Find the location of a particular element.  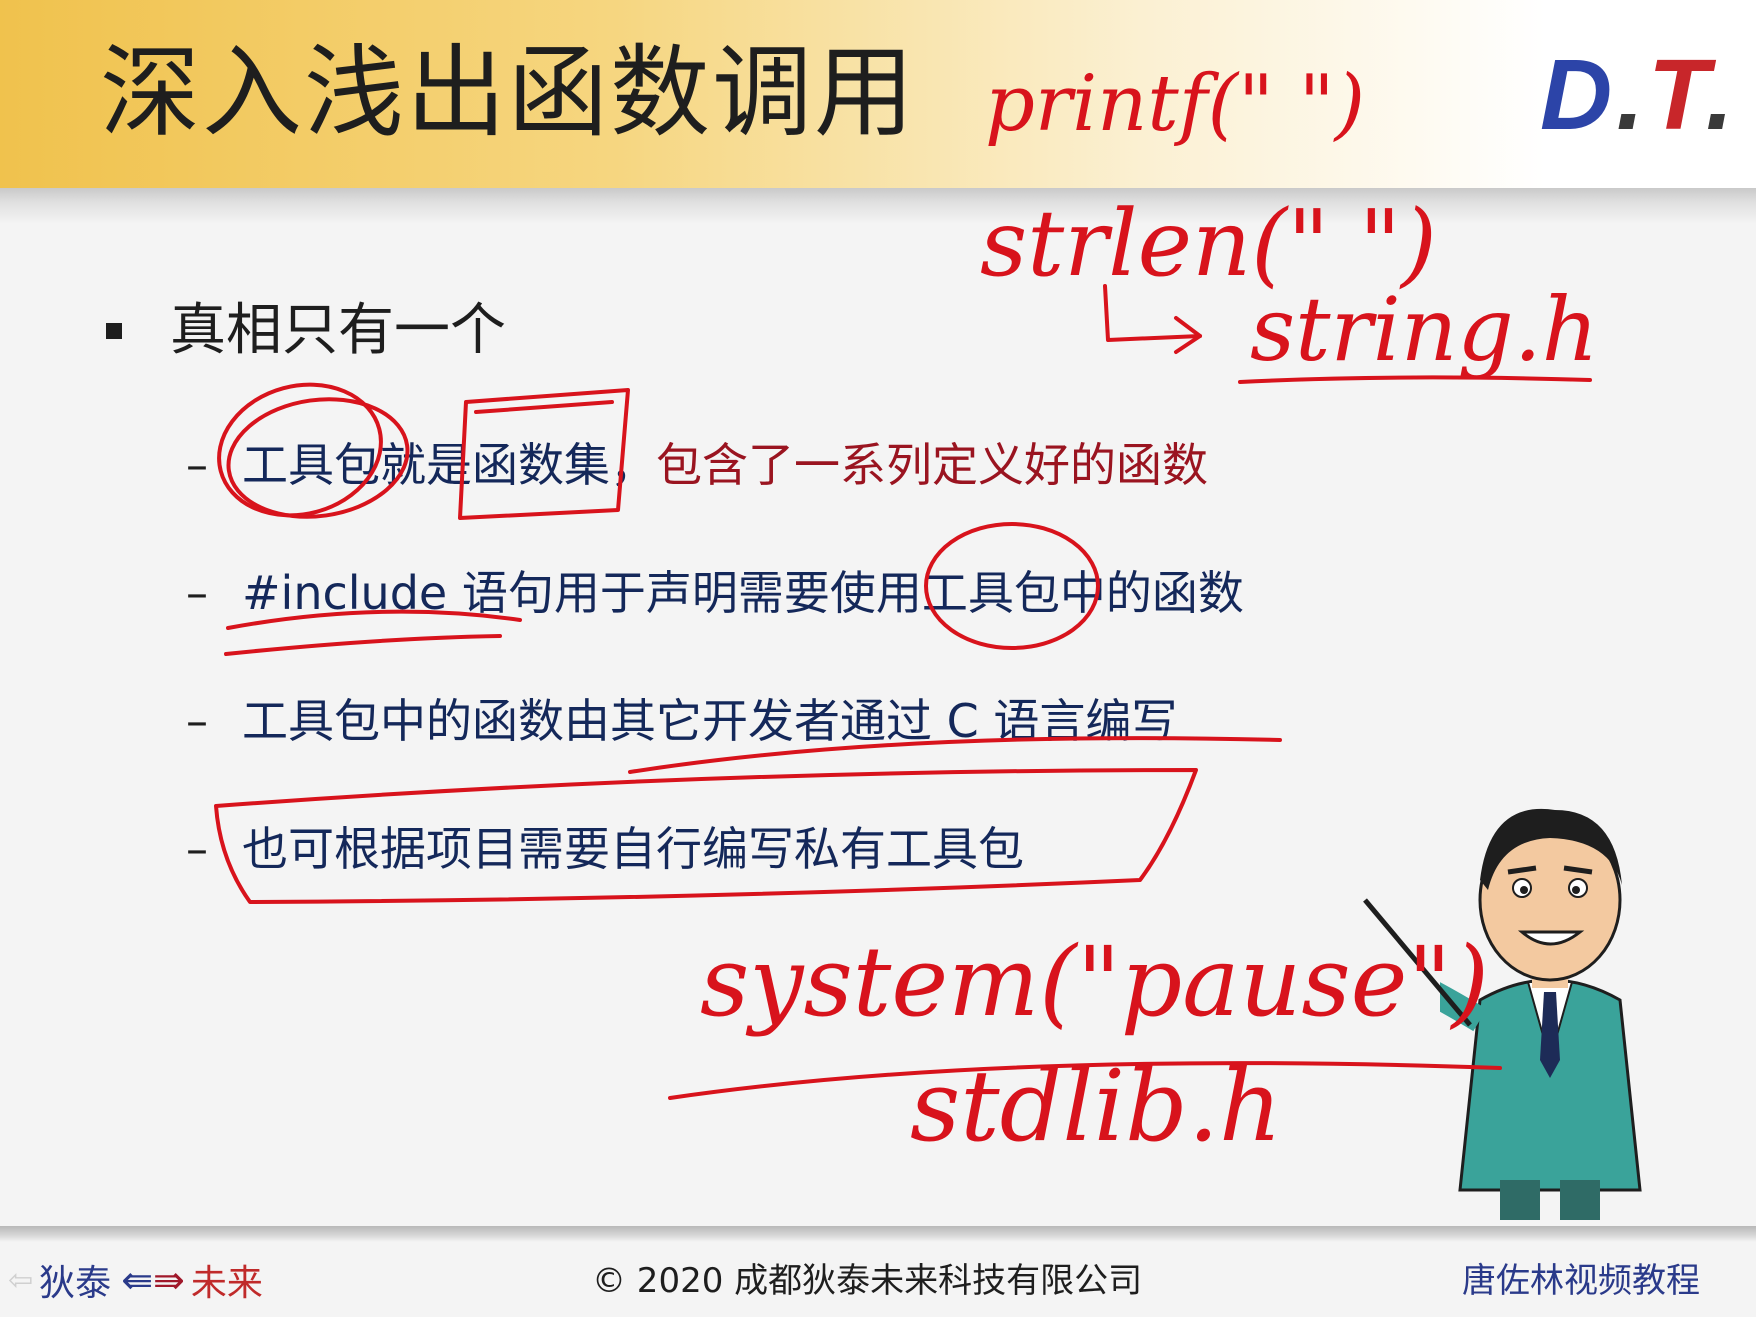

dt-logo: D.T. is located at coordinates (1638, 95).